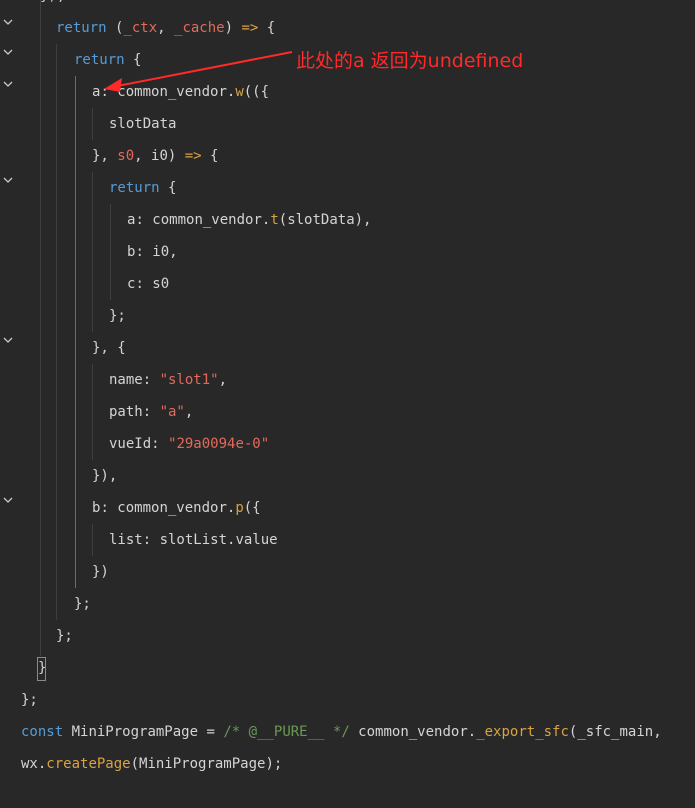 The height and width of the screenshot is (808, 695). I want to click on code-token: value, so click(256, 540).